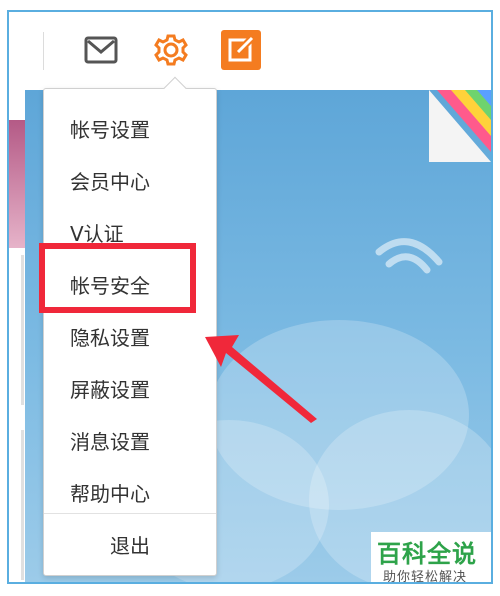  What do you see at coordinates (130, 546) in the screenshot?
I see `menu-item-logout: 退出` at bounding box center [130, 546].